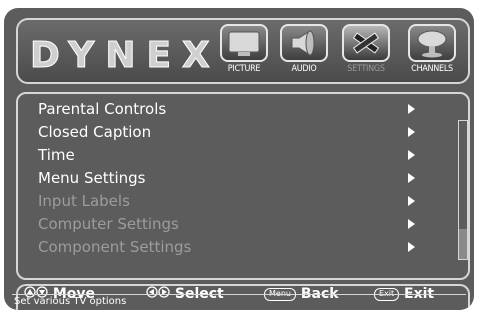  I want to click on menu-item-label: Closed Caption, so click(95, 132).